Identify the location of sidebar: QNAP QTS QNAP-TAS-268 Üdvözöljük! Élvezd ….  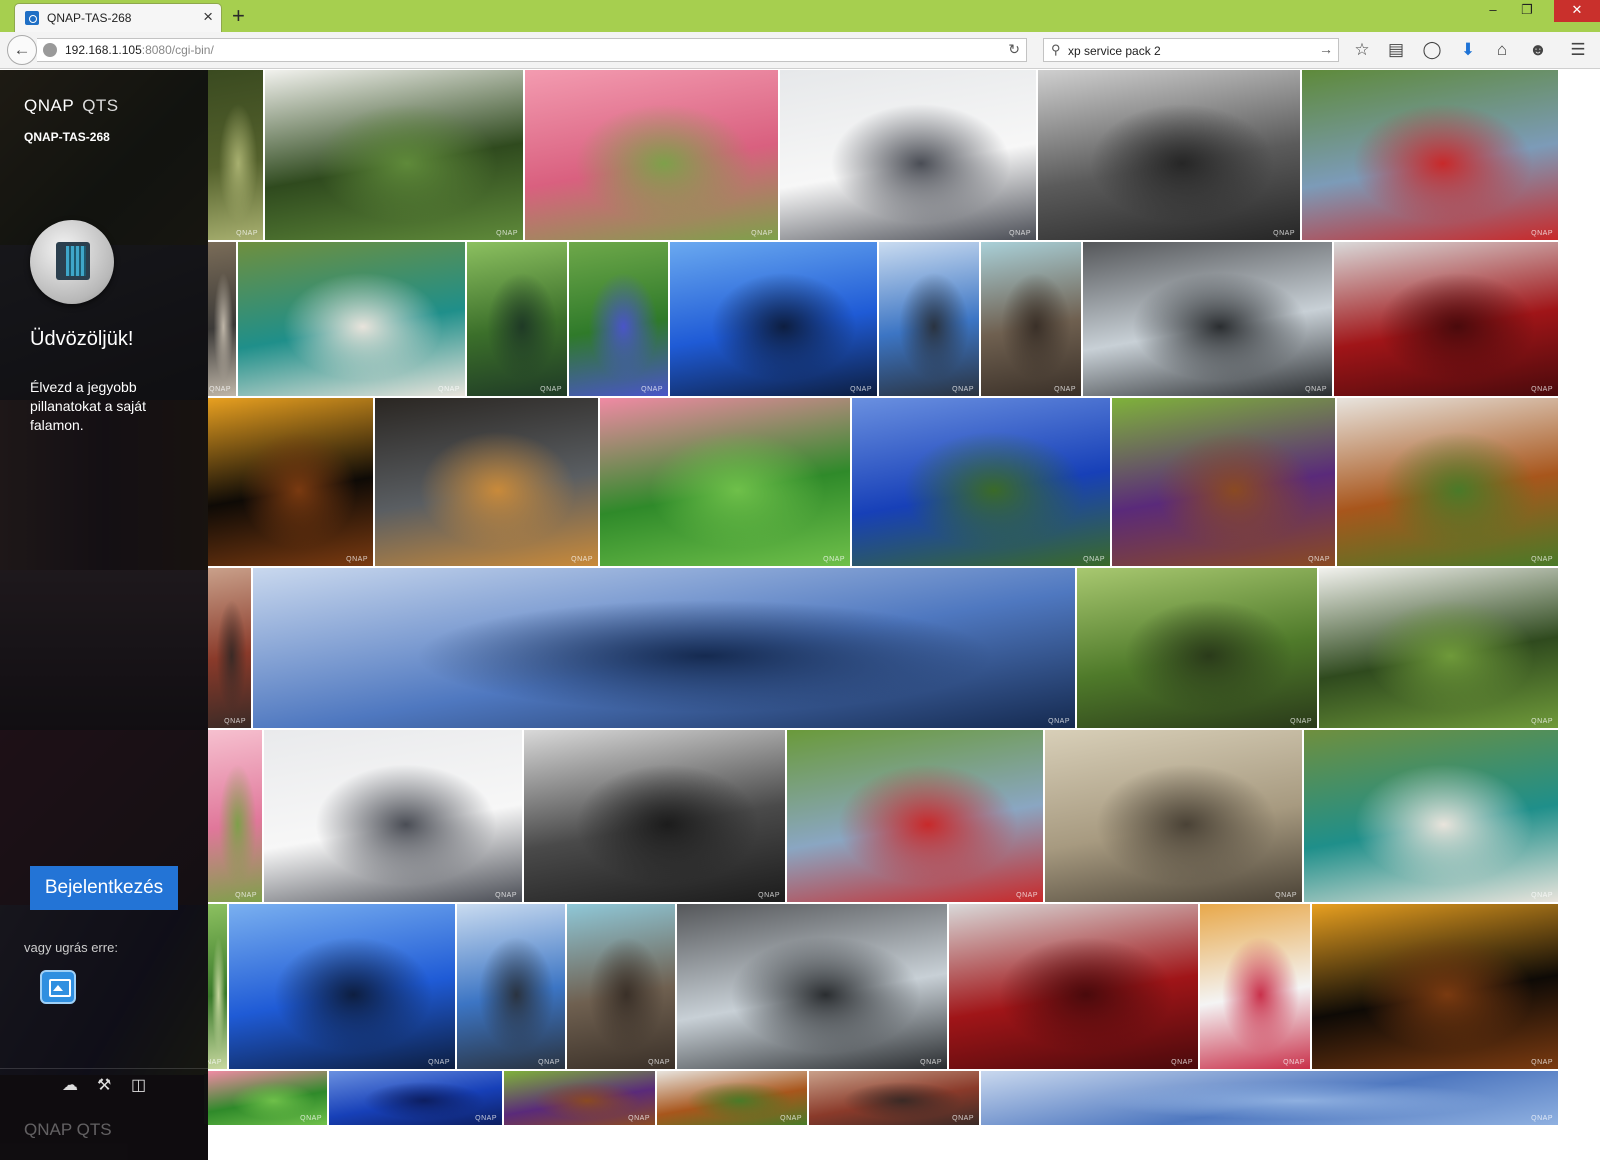
(104, 615).